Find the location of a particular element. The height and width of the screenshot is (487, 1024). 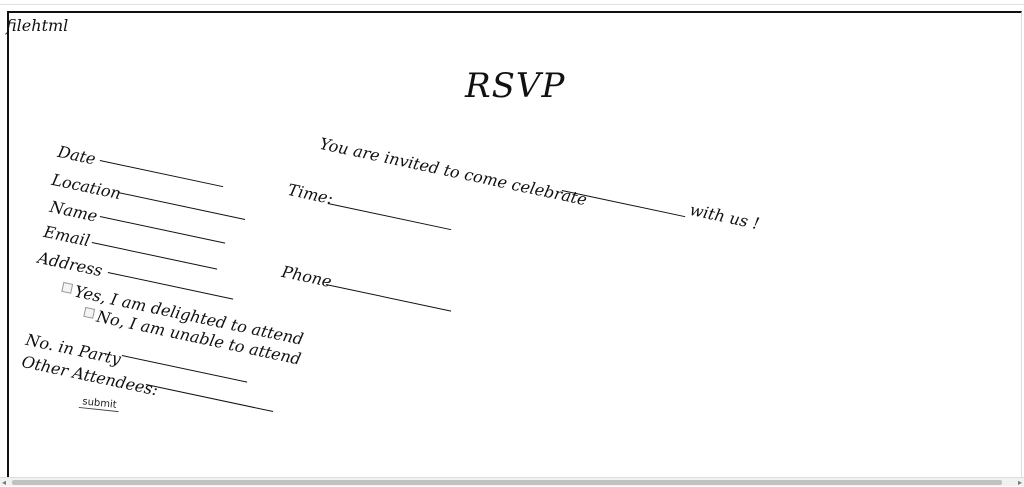

page-title: RSVP is located at coordinates (515, 86).